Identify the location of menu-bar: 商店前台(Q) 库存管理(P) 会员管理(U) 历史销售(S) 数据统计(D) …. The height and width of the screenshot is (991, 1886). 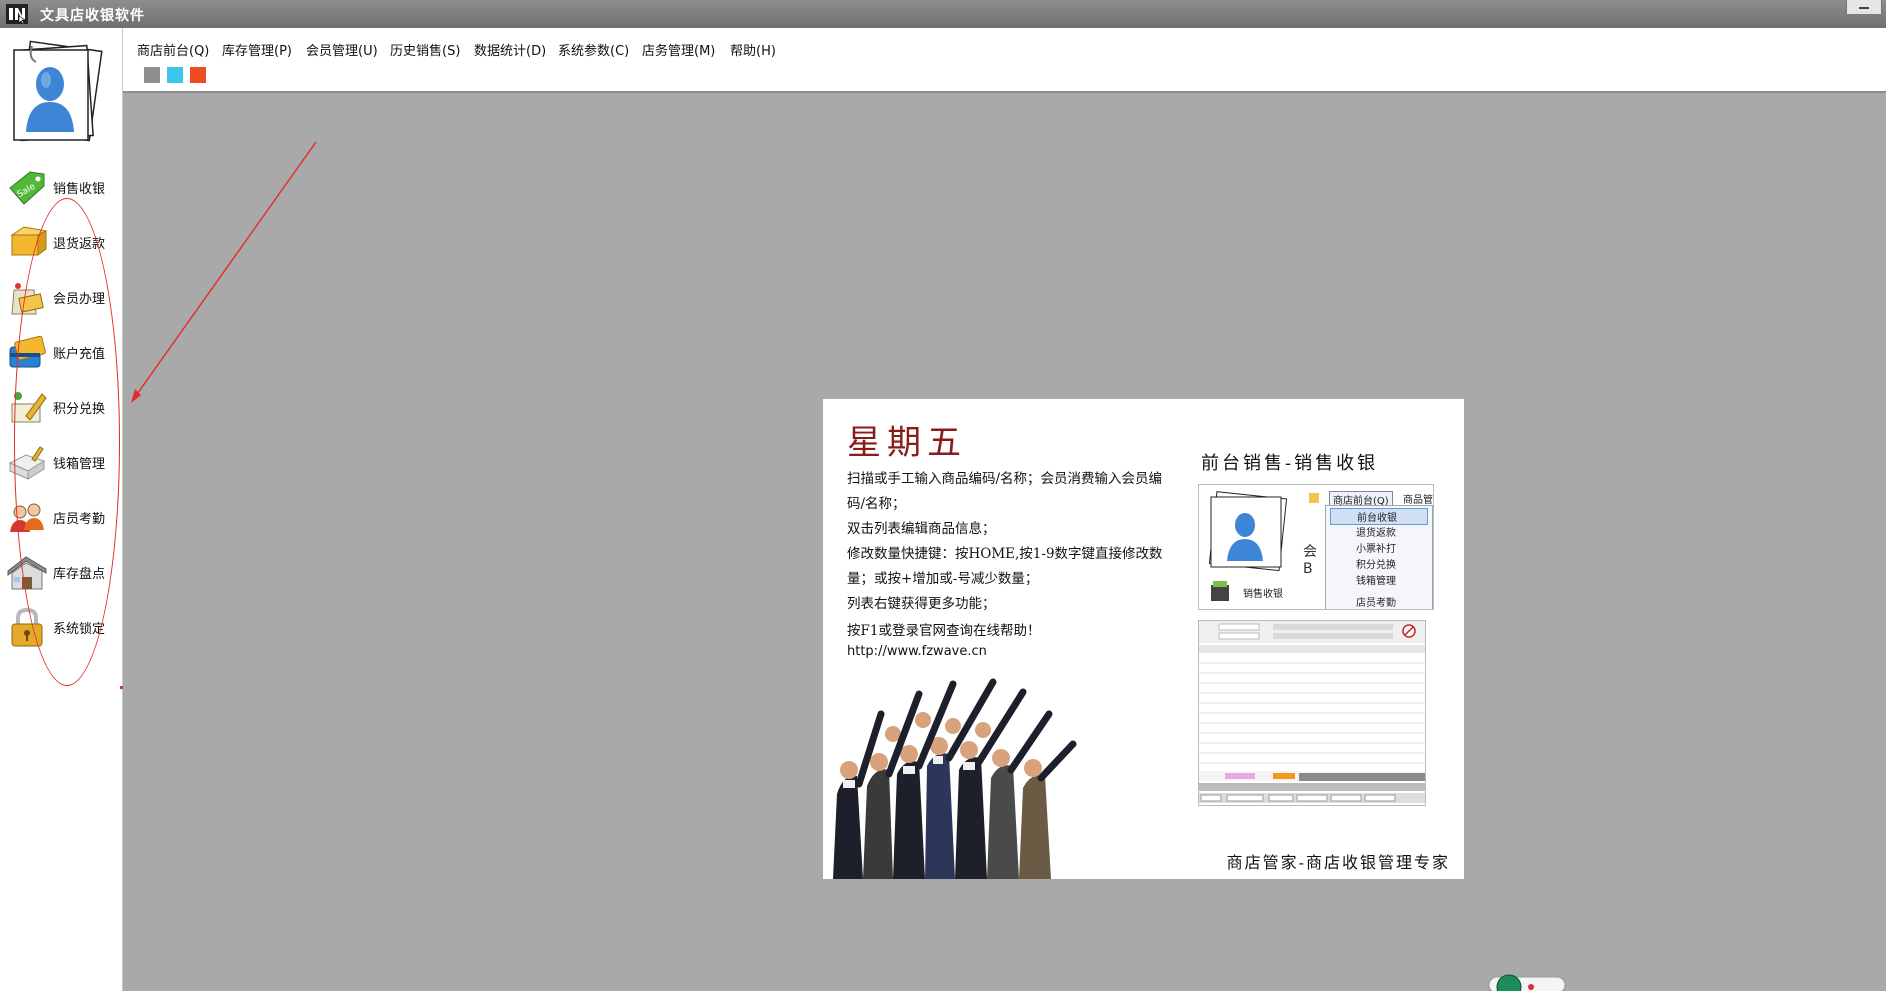
(1004, 60).